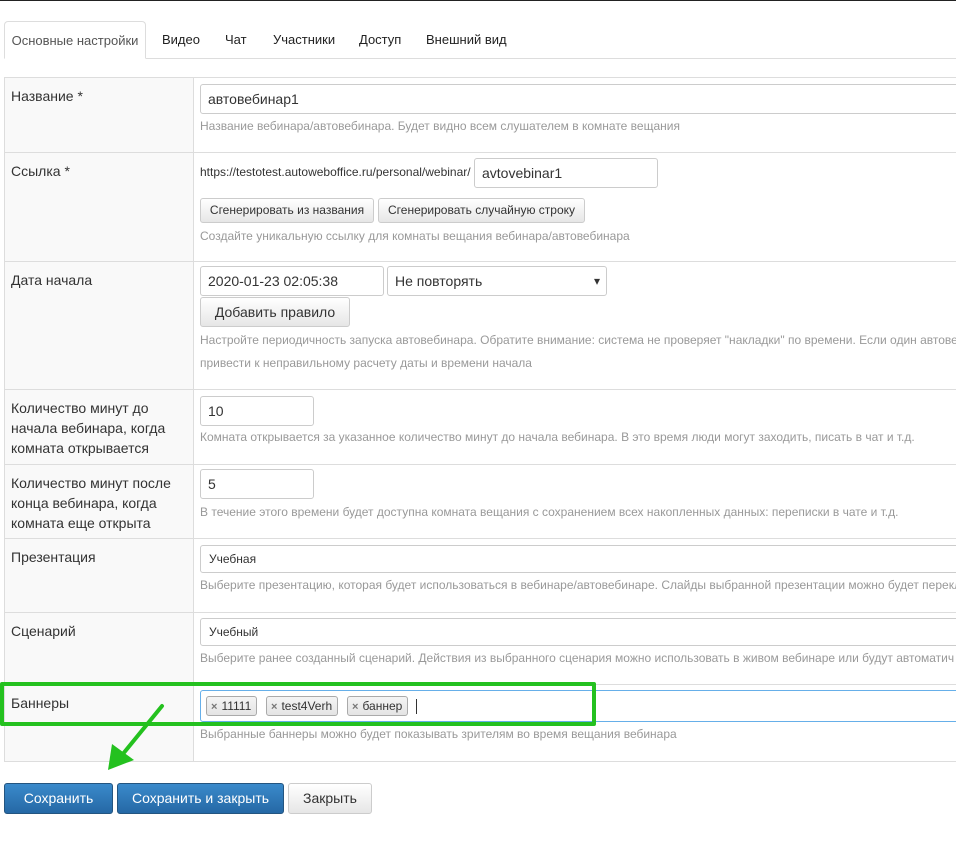 The image size is (956, 864). What do you see at coordinates (298, 704) in the screenshot?
I see `banners-highlight-box` at bounding box center [298, 704].